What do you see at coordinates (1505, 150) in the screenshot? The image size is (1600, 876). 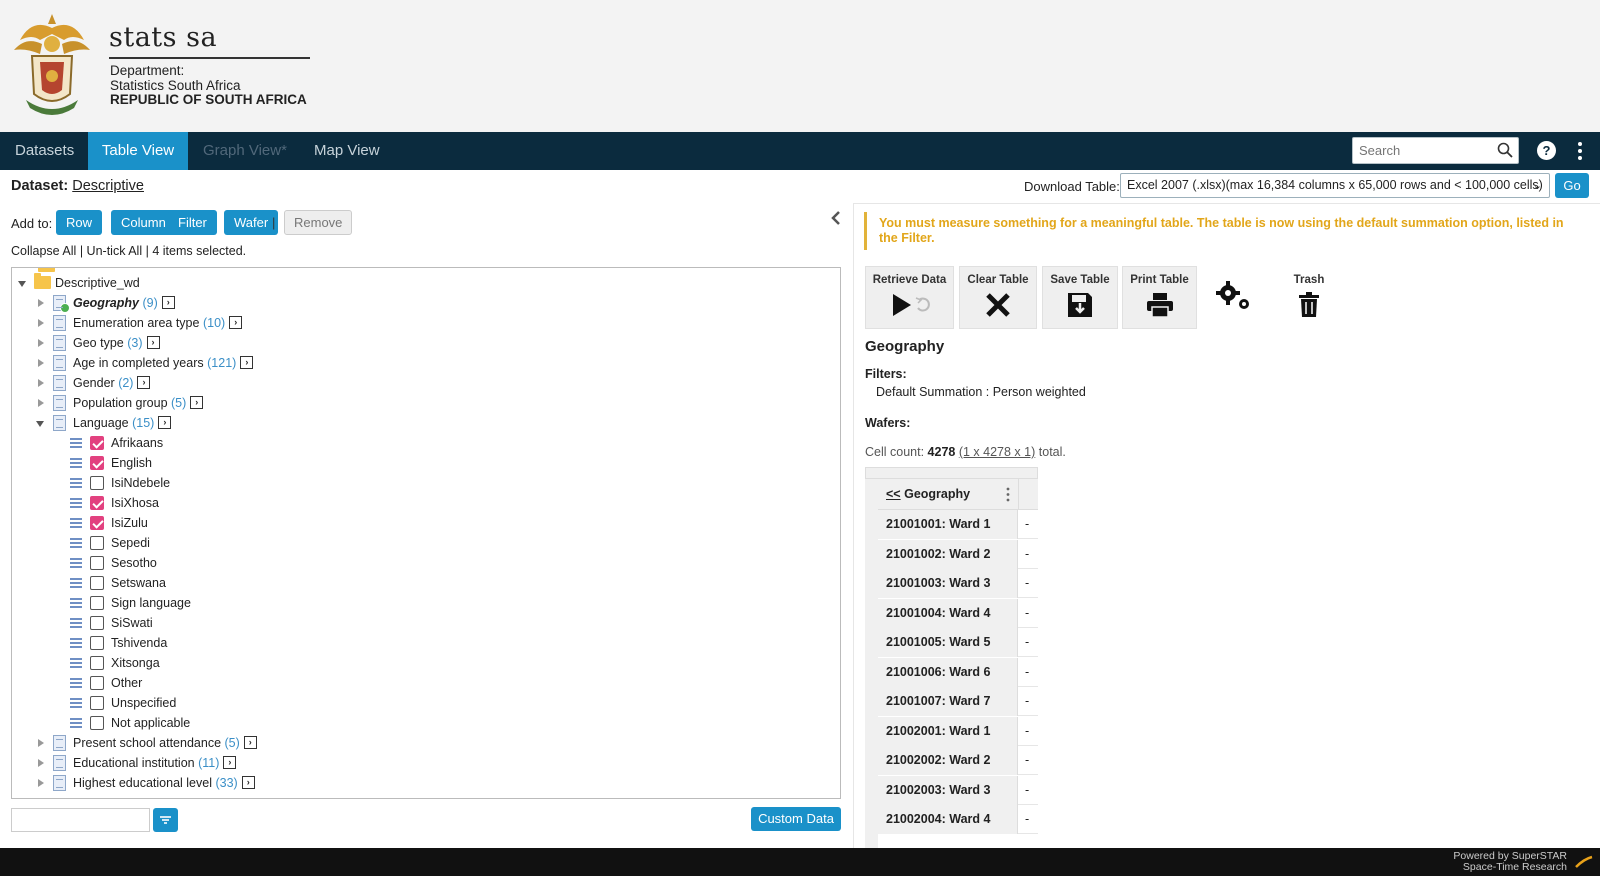 I see `search-icon` at bounding box center [1505, 150].